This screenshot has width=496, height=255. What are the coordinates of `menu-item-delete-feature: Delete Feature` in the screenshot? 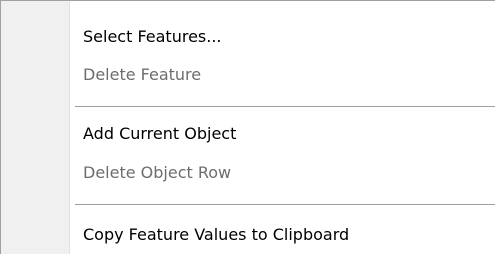 It's located at (282, 76).